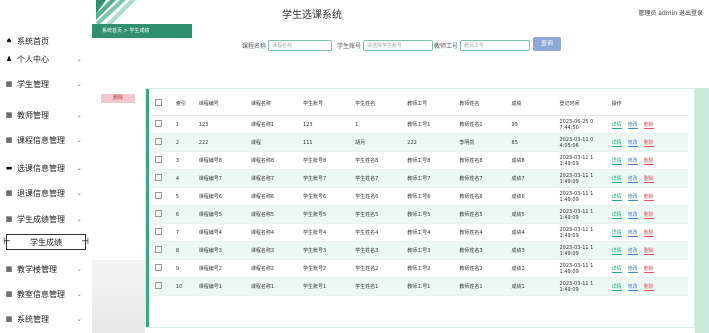  I want to click on column-header: 课程名称, so click(274, 103).